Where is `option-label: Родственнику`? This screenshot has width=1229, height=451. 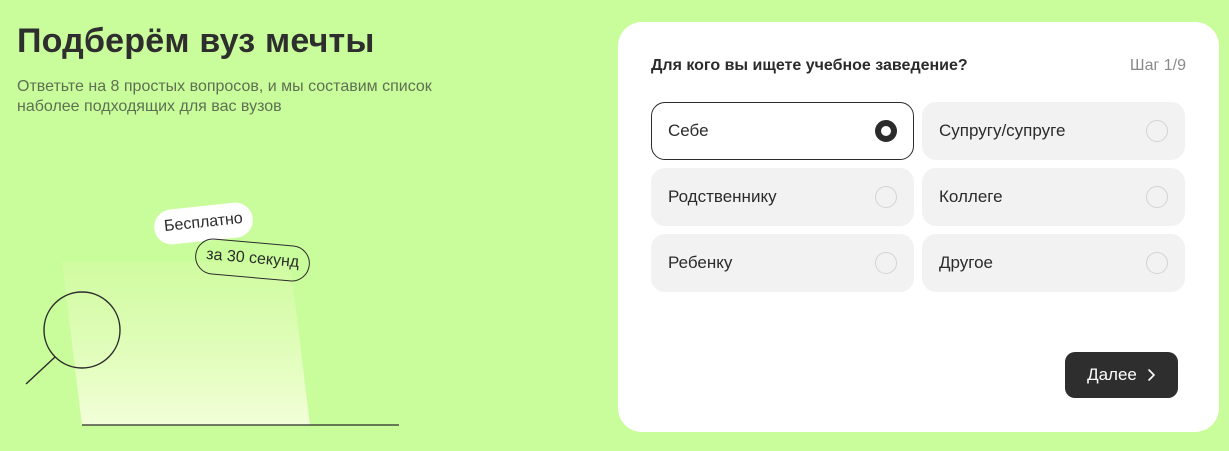
option-label: Родственнику is located at coordinates (722, 196).